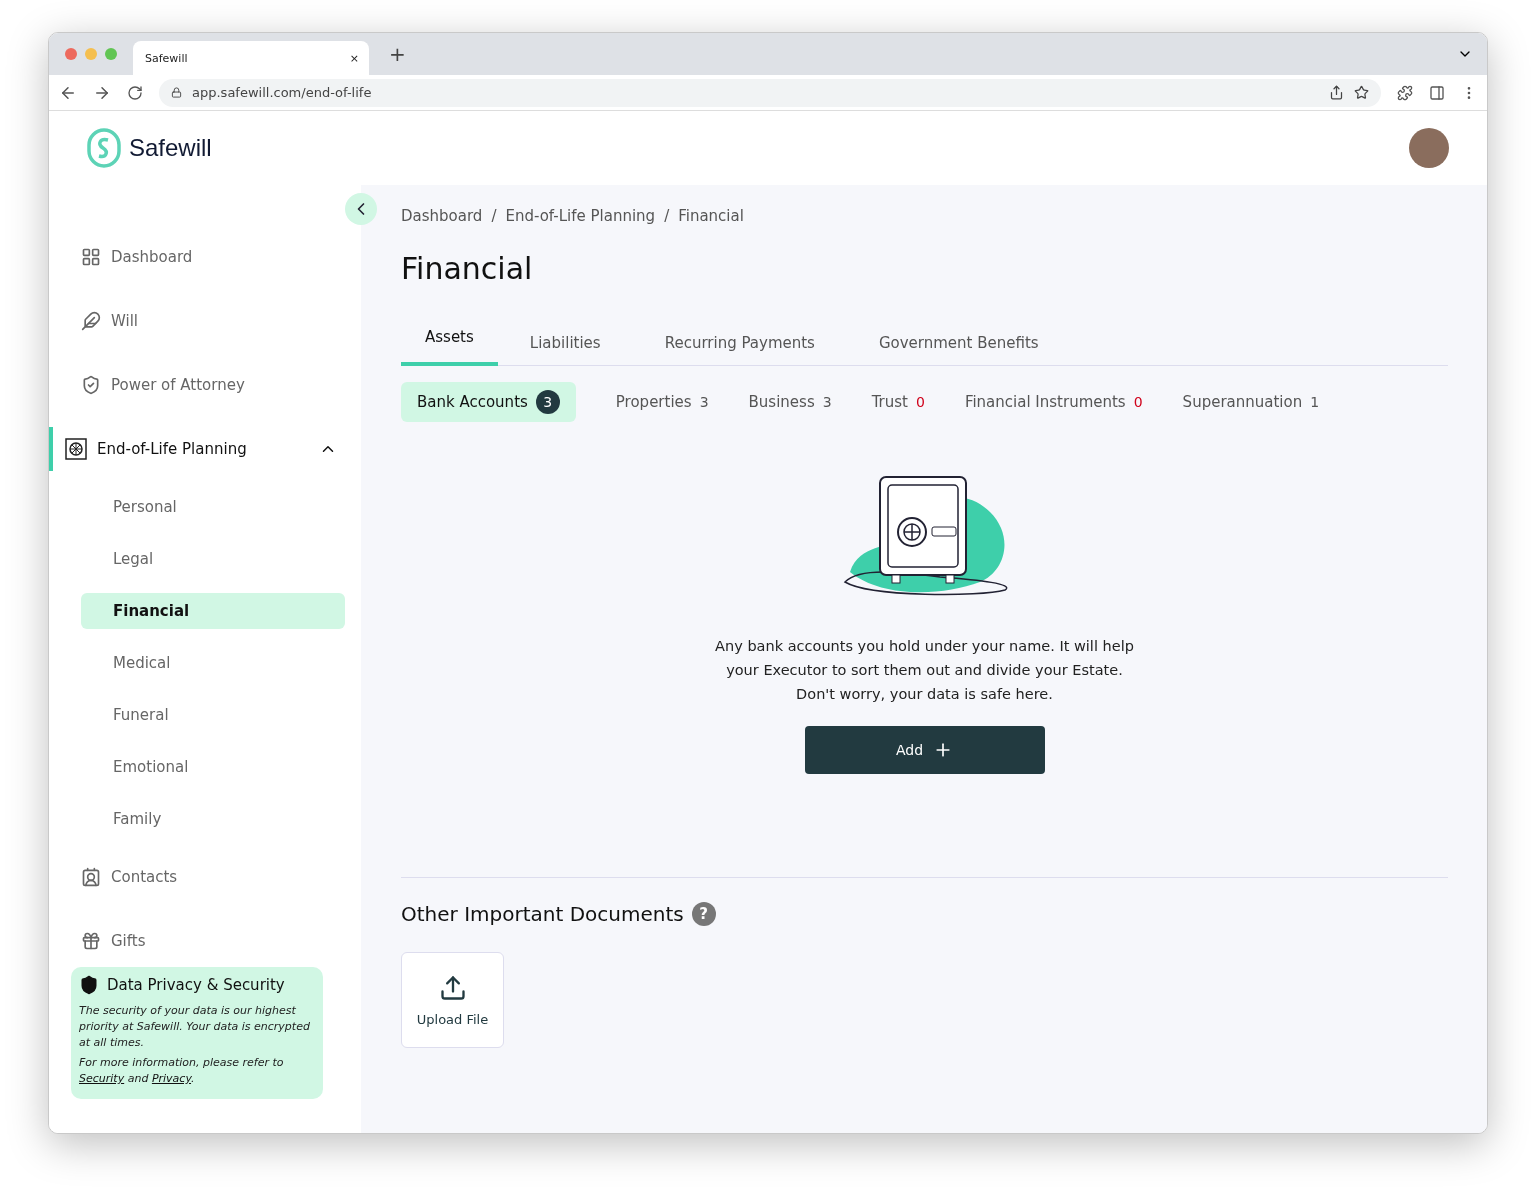 The image size is (1536, 1199). What do you see at coordinates (195, 1027) in the screenshot?
I see `privacy-text: The security of your data is our highest priority at Safewill. Your data is encrypted at all times.` at bounding box center [195, 1027].